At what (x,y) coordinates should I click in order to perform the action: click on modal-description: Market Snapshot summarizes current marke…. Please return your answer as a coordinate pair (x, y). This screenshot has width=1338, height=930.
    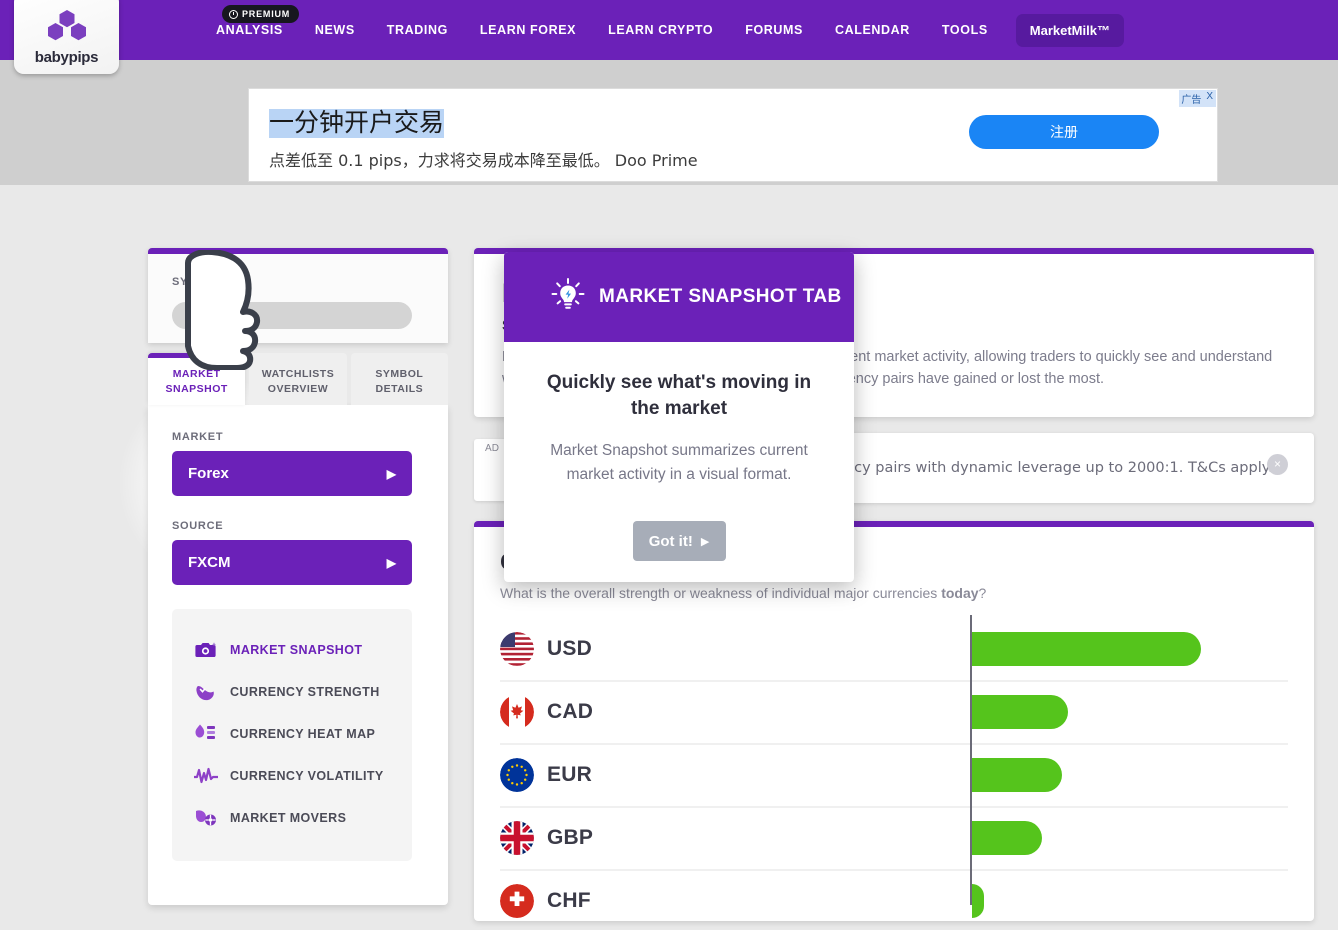
    Looking at the image, I should click on (679, 463).